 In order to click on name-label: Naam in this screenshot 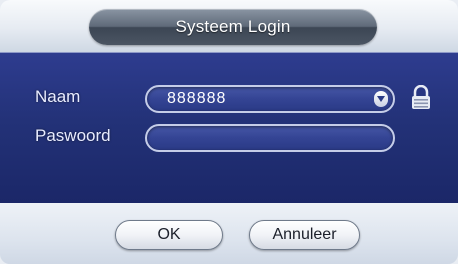, I will do `click(58, 96)`.